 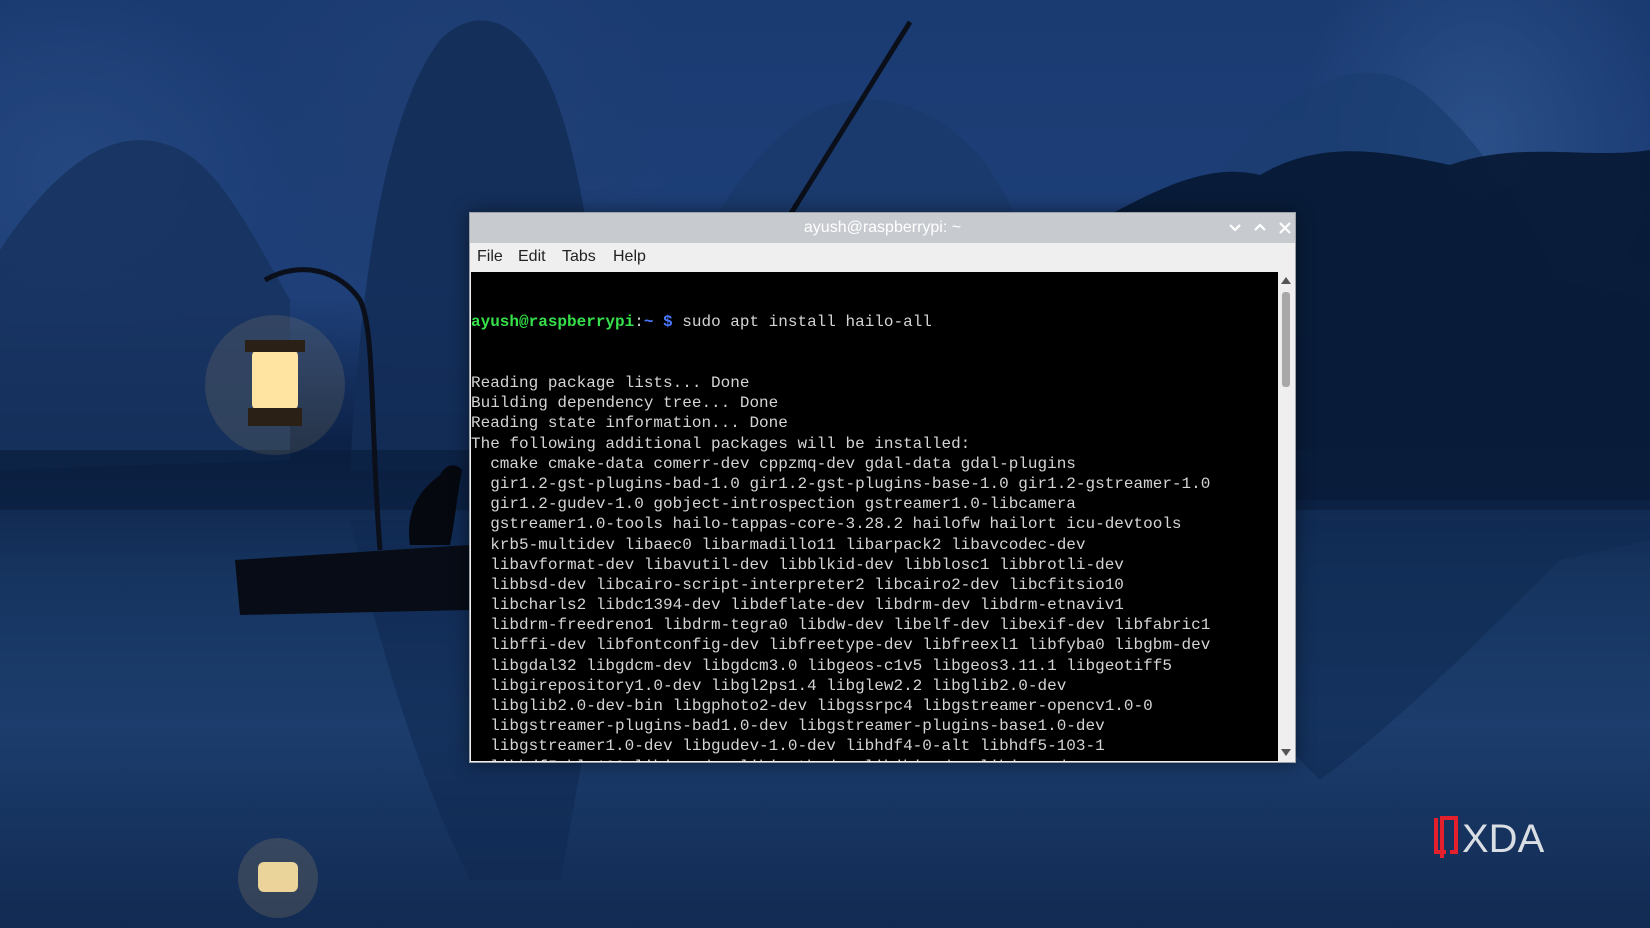 I want to click on scroll-up-icon, so click(x=1286, y=280).